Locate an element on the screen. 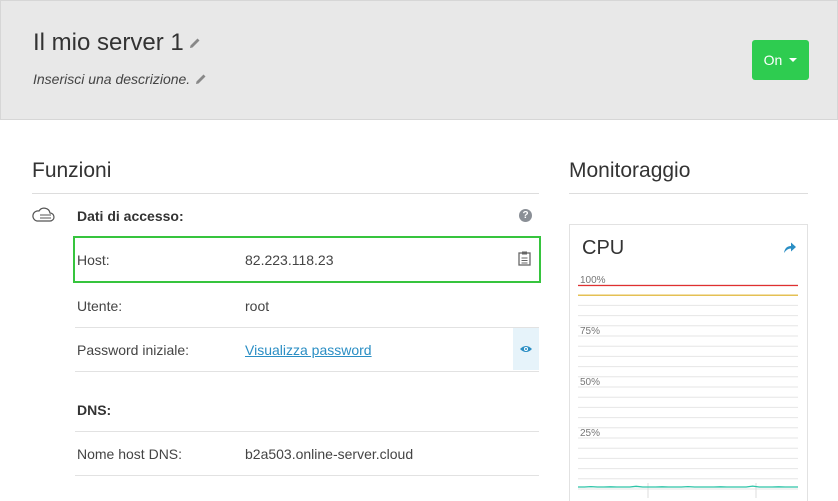 The image size is (838, 501). reveal-password-button is located at coordinates (526, 349).